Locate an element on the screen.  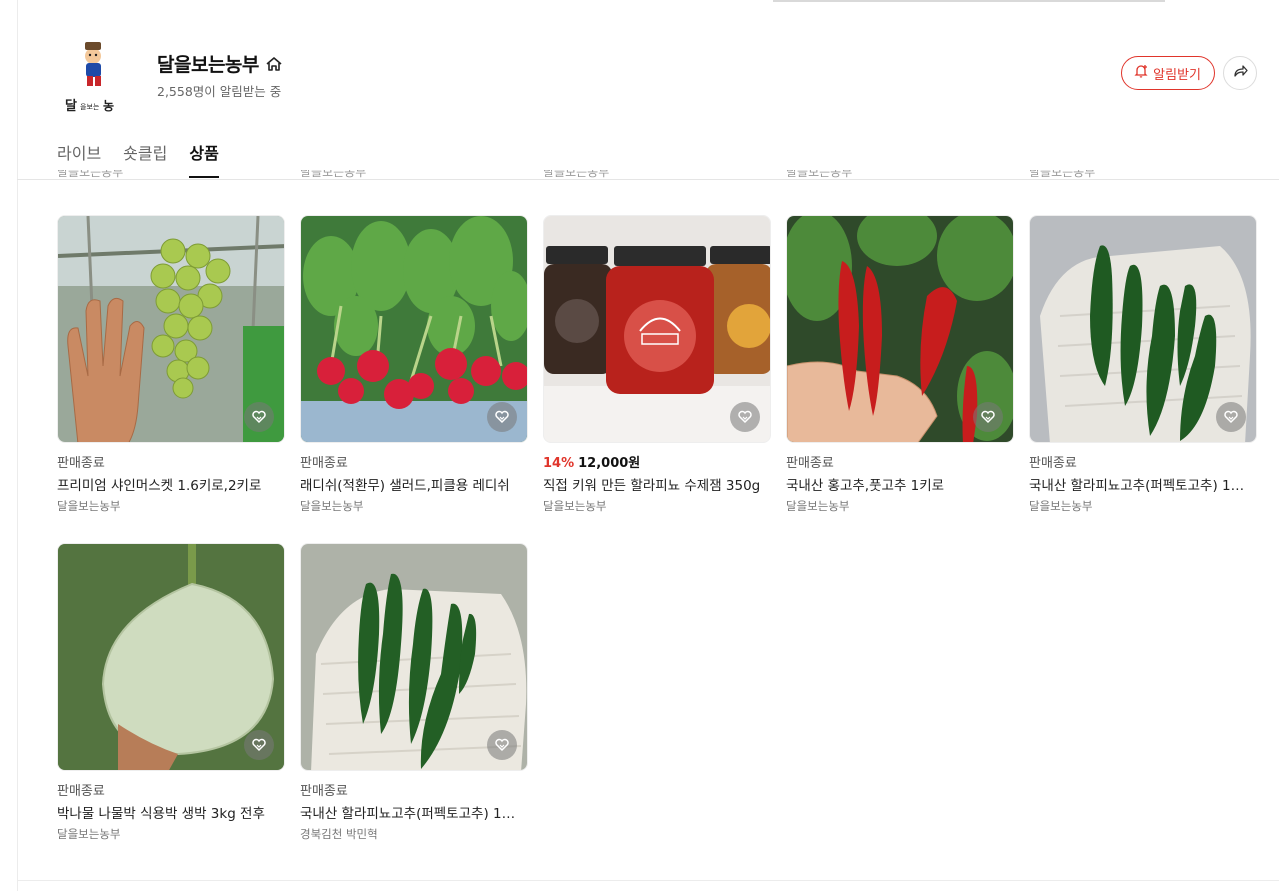
channel-avatar: 달 을보는 농 is located at coordinates (96, 73).